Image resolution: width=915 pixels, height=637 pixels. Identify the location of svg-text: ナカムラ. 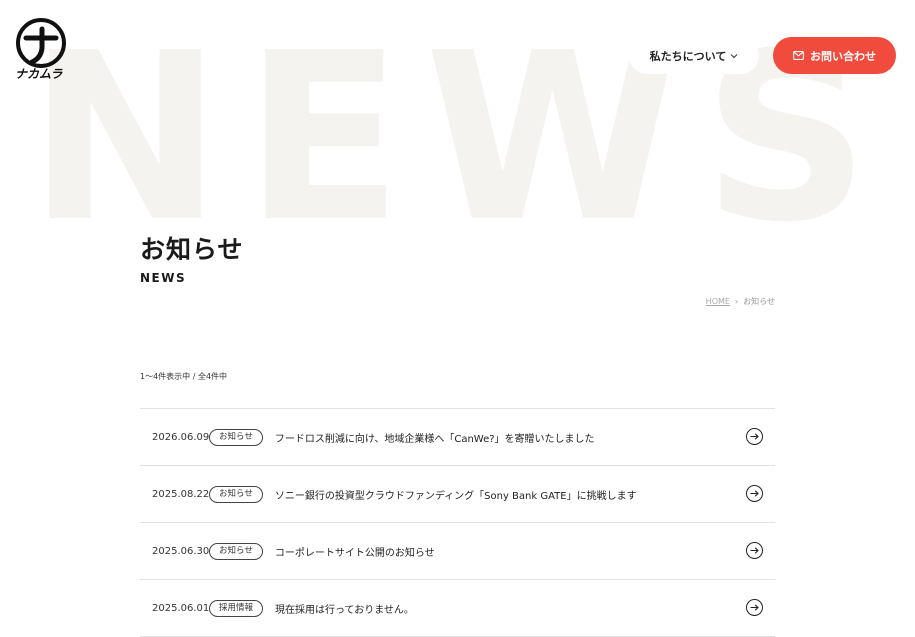
(39, 73).